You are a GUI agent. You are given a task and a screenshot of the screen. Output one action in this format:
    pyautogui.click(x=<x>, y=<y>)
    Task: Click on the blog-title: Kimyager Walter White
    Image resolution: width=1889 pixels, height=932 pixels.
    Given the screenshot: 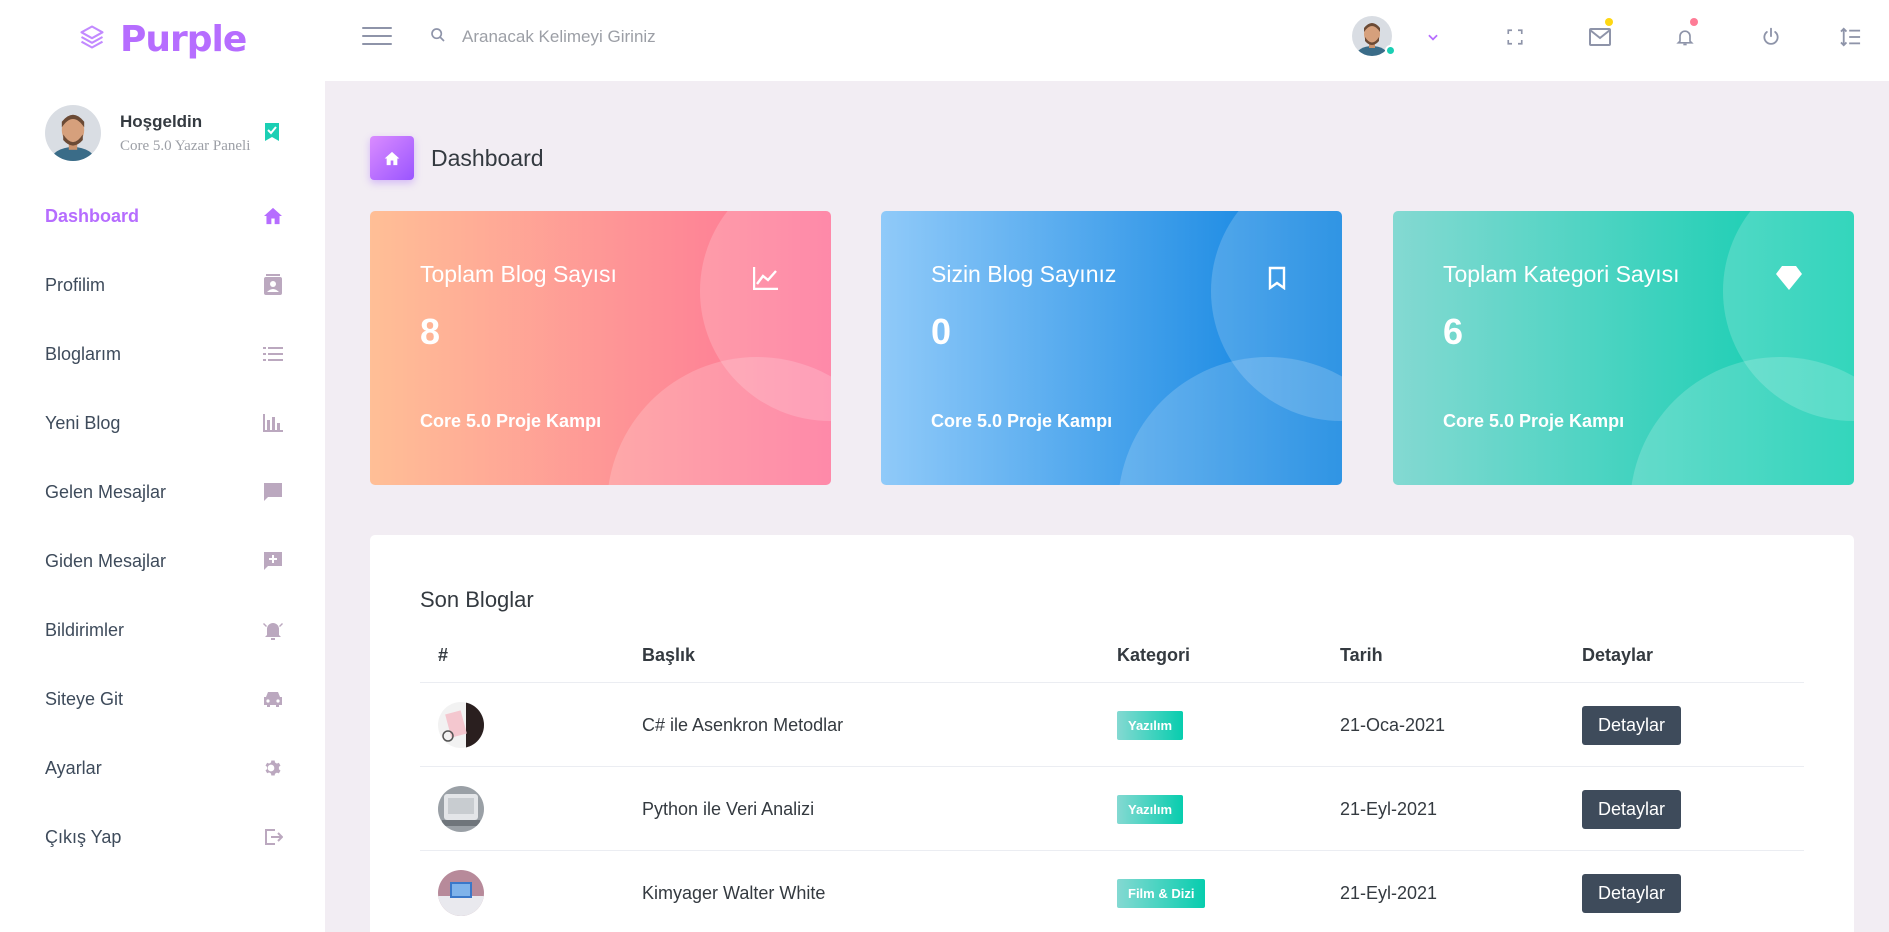 What is the action you would take?
    pyautogui.click(x=734, y=892)
    